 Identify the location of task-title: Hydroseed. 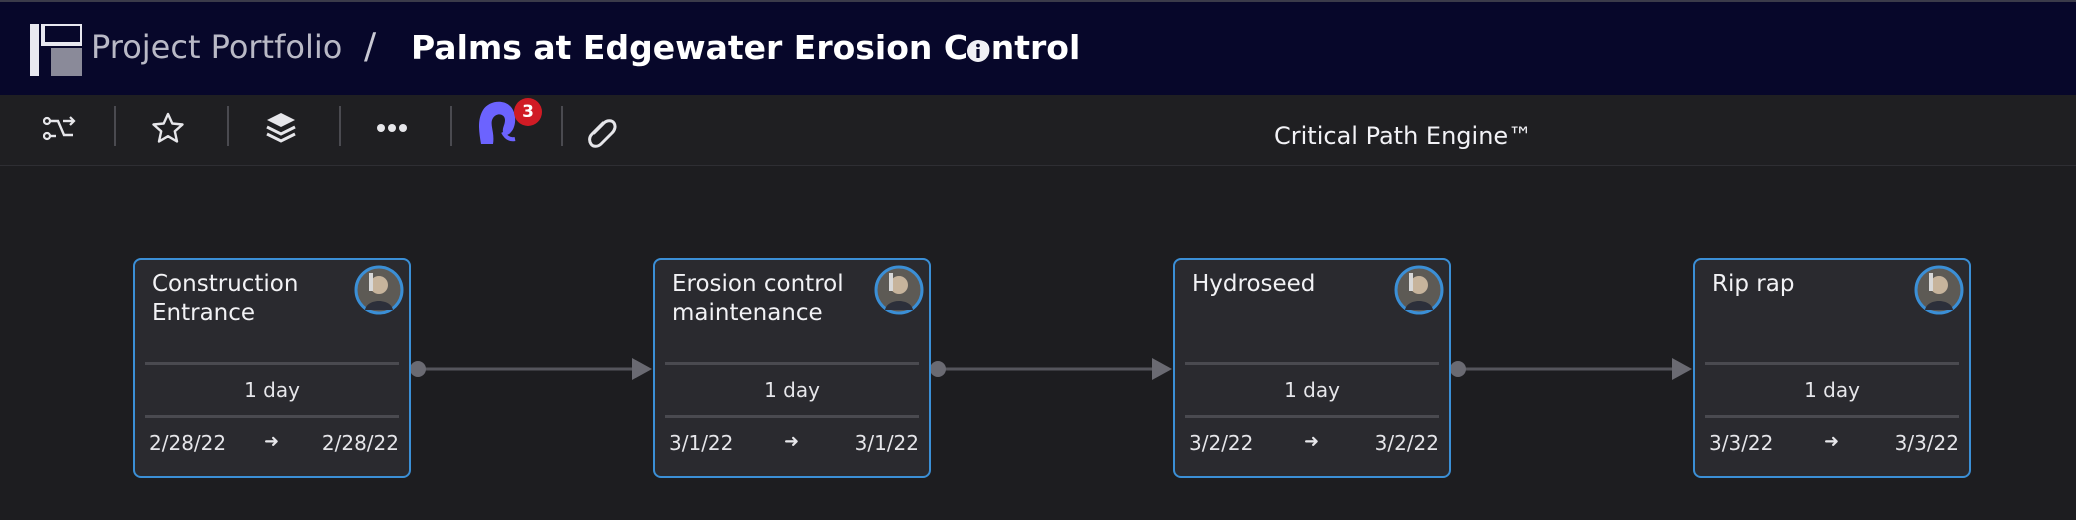
(1254, 284).